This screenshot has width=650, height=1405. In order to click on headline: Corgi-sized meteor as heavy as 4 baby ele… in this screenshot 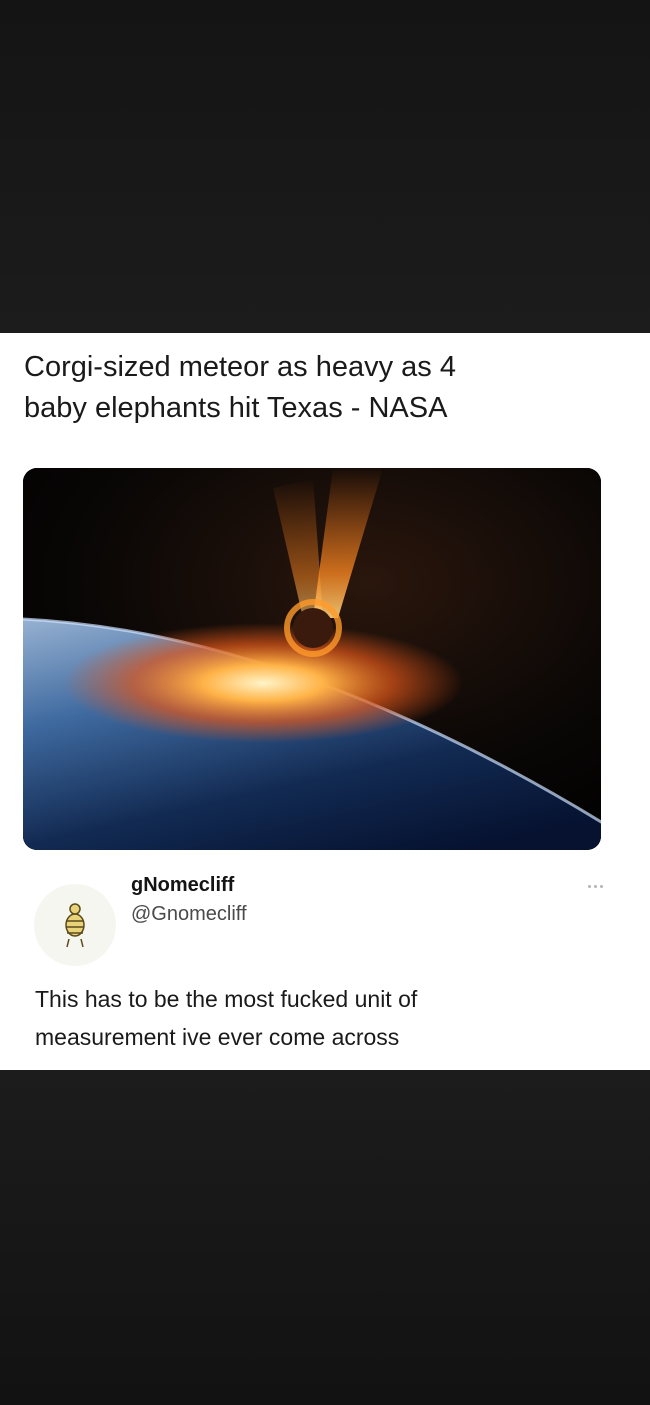, I will do `click(324, 388)`.